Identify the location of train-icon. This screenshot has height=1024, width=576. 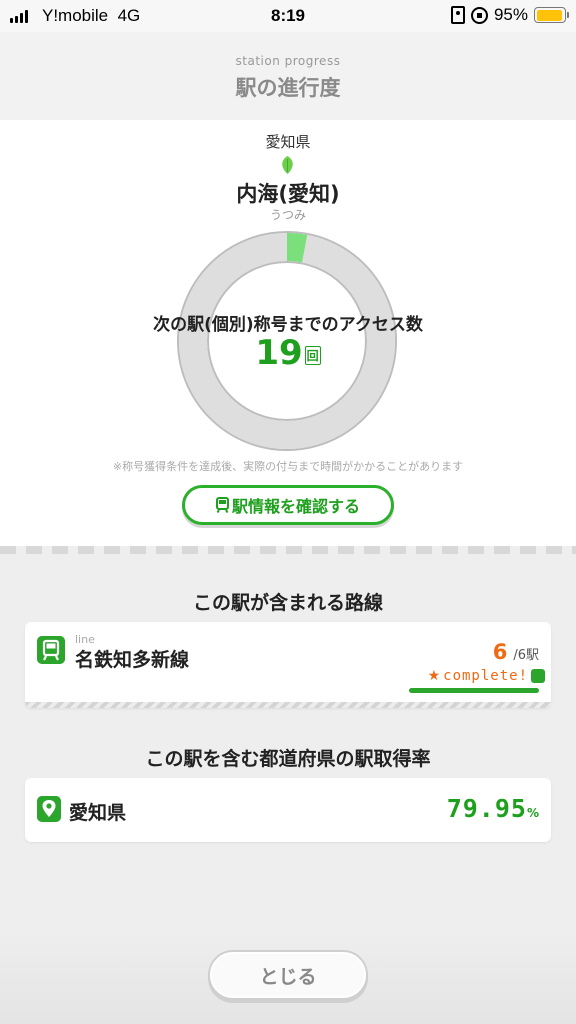
(222, 505).